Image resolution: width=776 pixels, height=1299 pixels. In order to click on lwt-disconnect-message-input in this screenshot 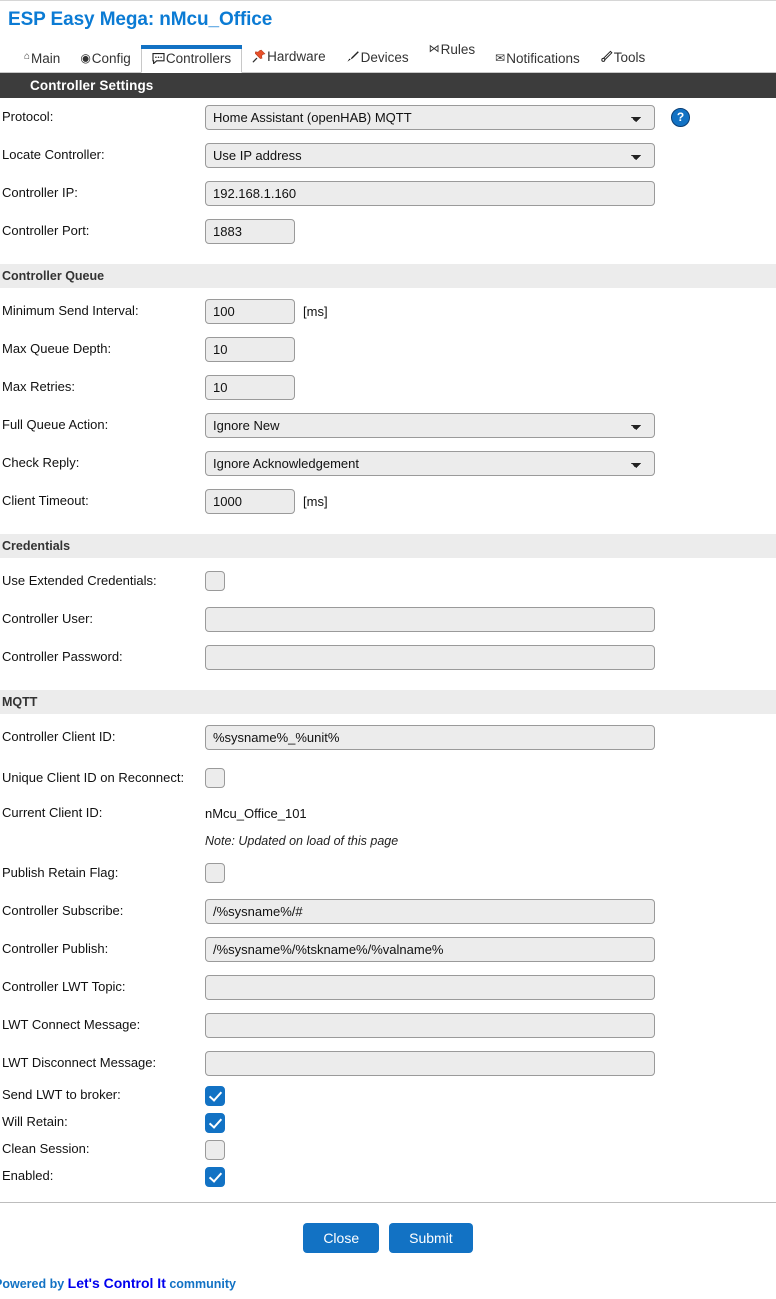, I will do `click(430, 1063)`.